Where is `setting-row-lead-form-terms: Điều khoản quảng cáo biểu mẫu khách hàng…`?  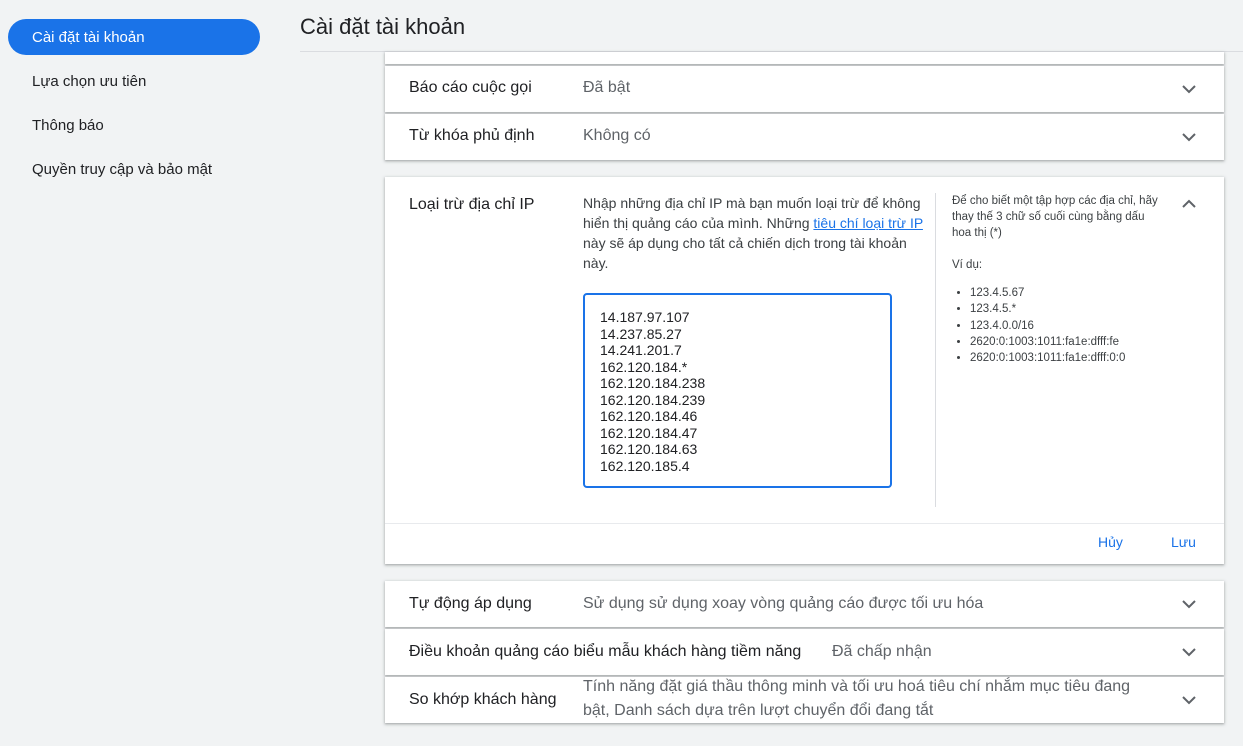 setting-row-lead-form-terms: Điều khoản quảng cáo biểu mẫu khách hàng… is located at coordinates (804, 652).